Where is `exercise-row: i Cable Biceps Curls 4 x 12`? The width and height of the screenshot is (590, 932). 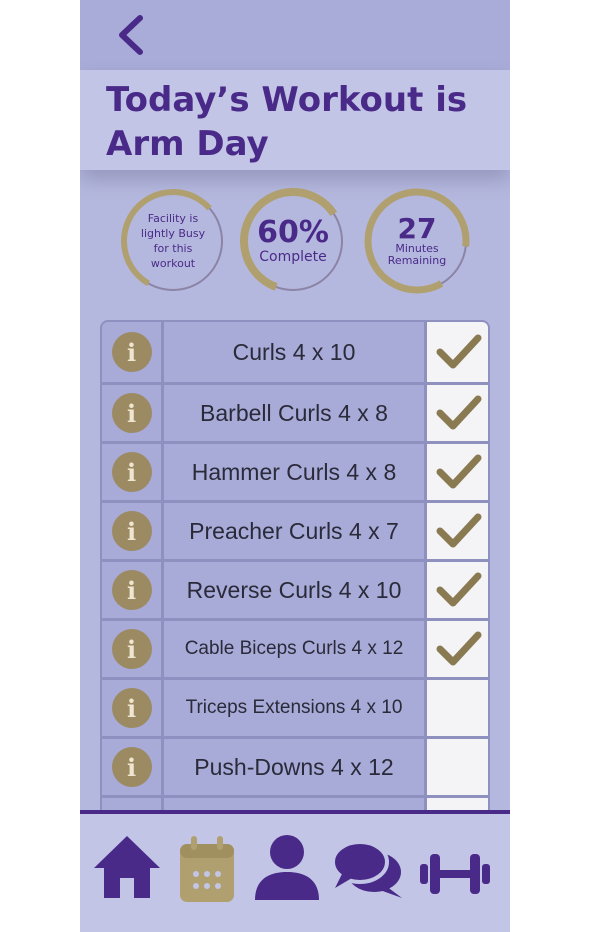
exercise-row: i Cable Biceps Curls 4 x 12 is located at coordinates (295, 650).